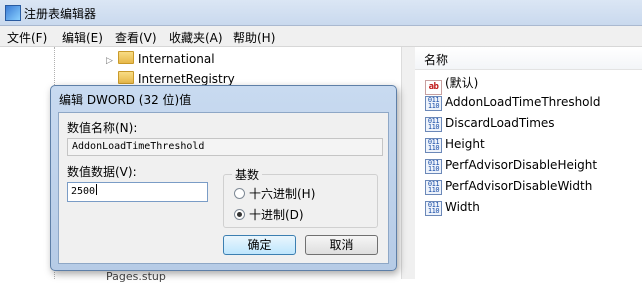 This screenshot has height=283, width=642. Describe the element at coordinates (239, 214) in the screenshot. I see `radio-on-icon` at that location.